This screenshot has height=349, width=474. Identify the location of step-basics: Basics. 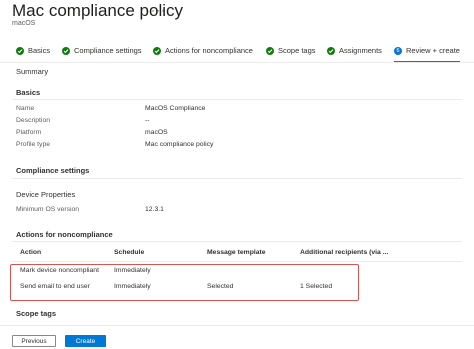
(33, 50).